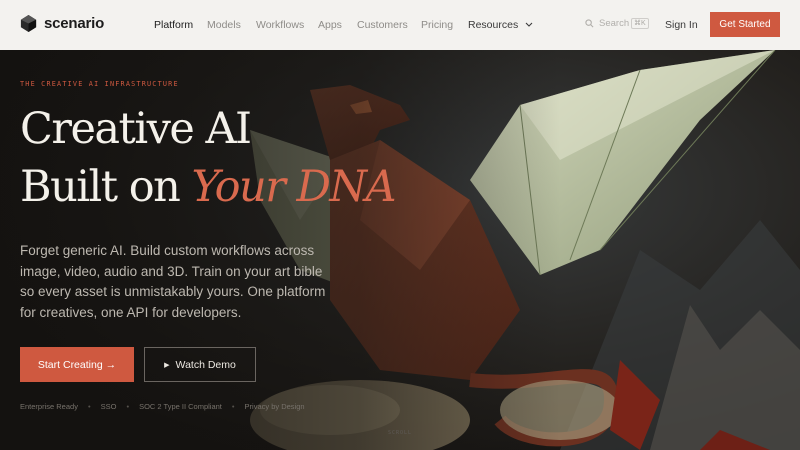 The width and height of the screenshot is (800, 450). I want to click on nav-item-customers: Customers, so click(382, 25).